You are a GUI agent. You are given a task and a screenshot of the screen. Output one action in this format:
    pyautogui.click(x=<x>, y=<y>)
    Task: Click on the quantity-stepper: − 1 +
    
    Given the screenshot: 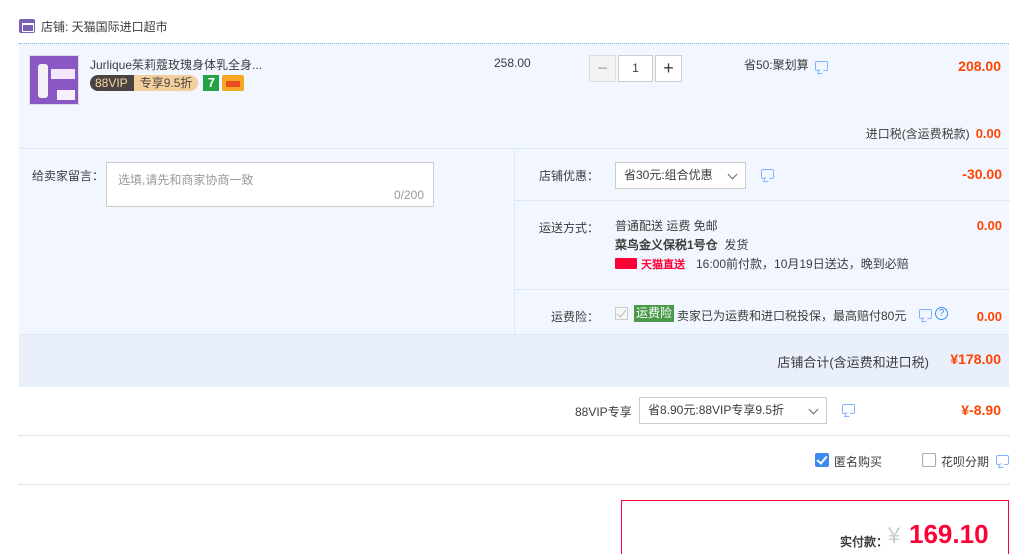 What is the action you would take?
    pyautogui.click(x=635, y=68)
    